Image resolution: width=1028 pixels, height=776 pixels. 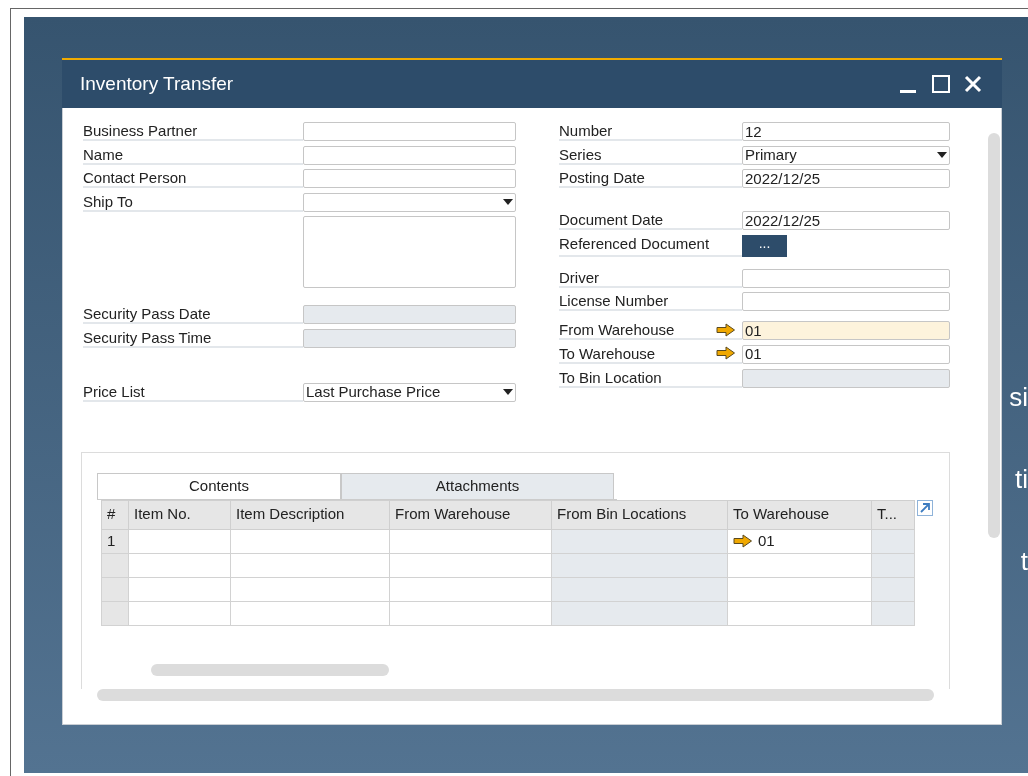 I want to click on field-label: Document Date, so click(x=650, y=221).